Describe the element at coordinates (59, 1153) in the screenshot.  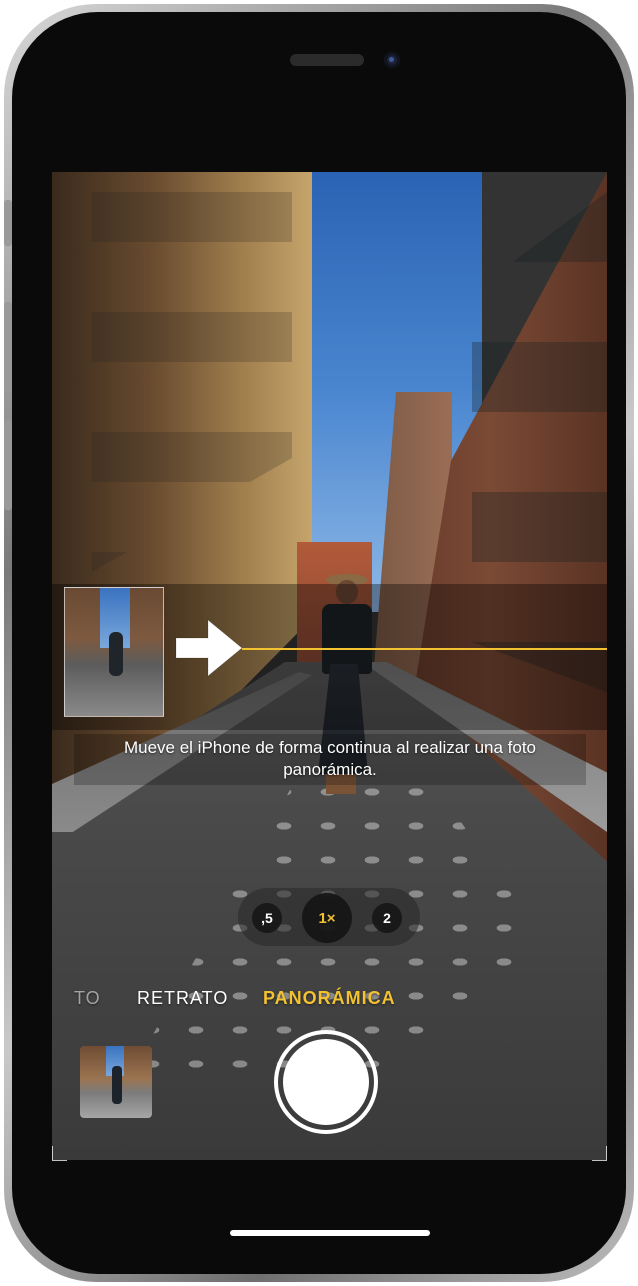
I see `frame-corner-bottom-left` at that location.